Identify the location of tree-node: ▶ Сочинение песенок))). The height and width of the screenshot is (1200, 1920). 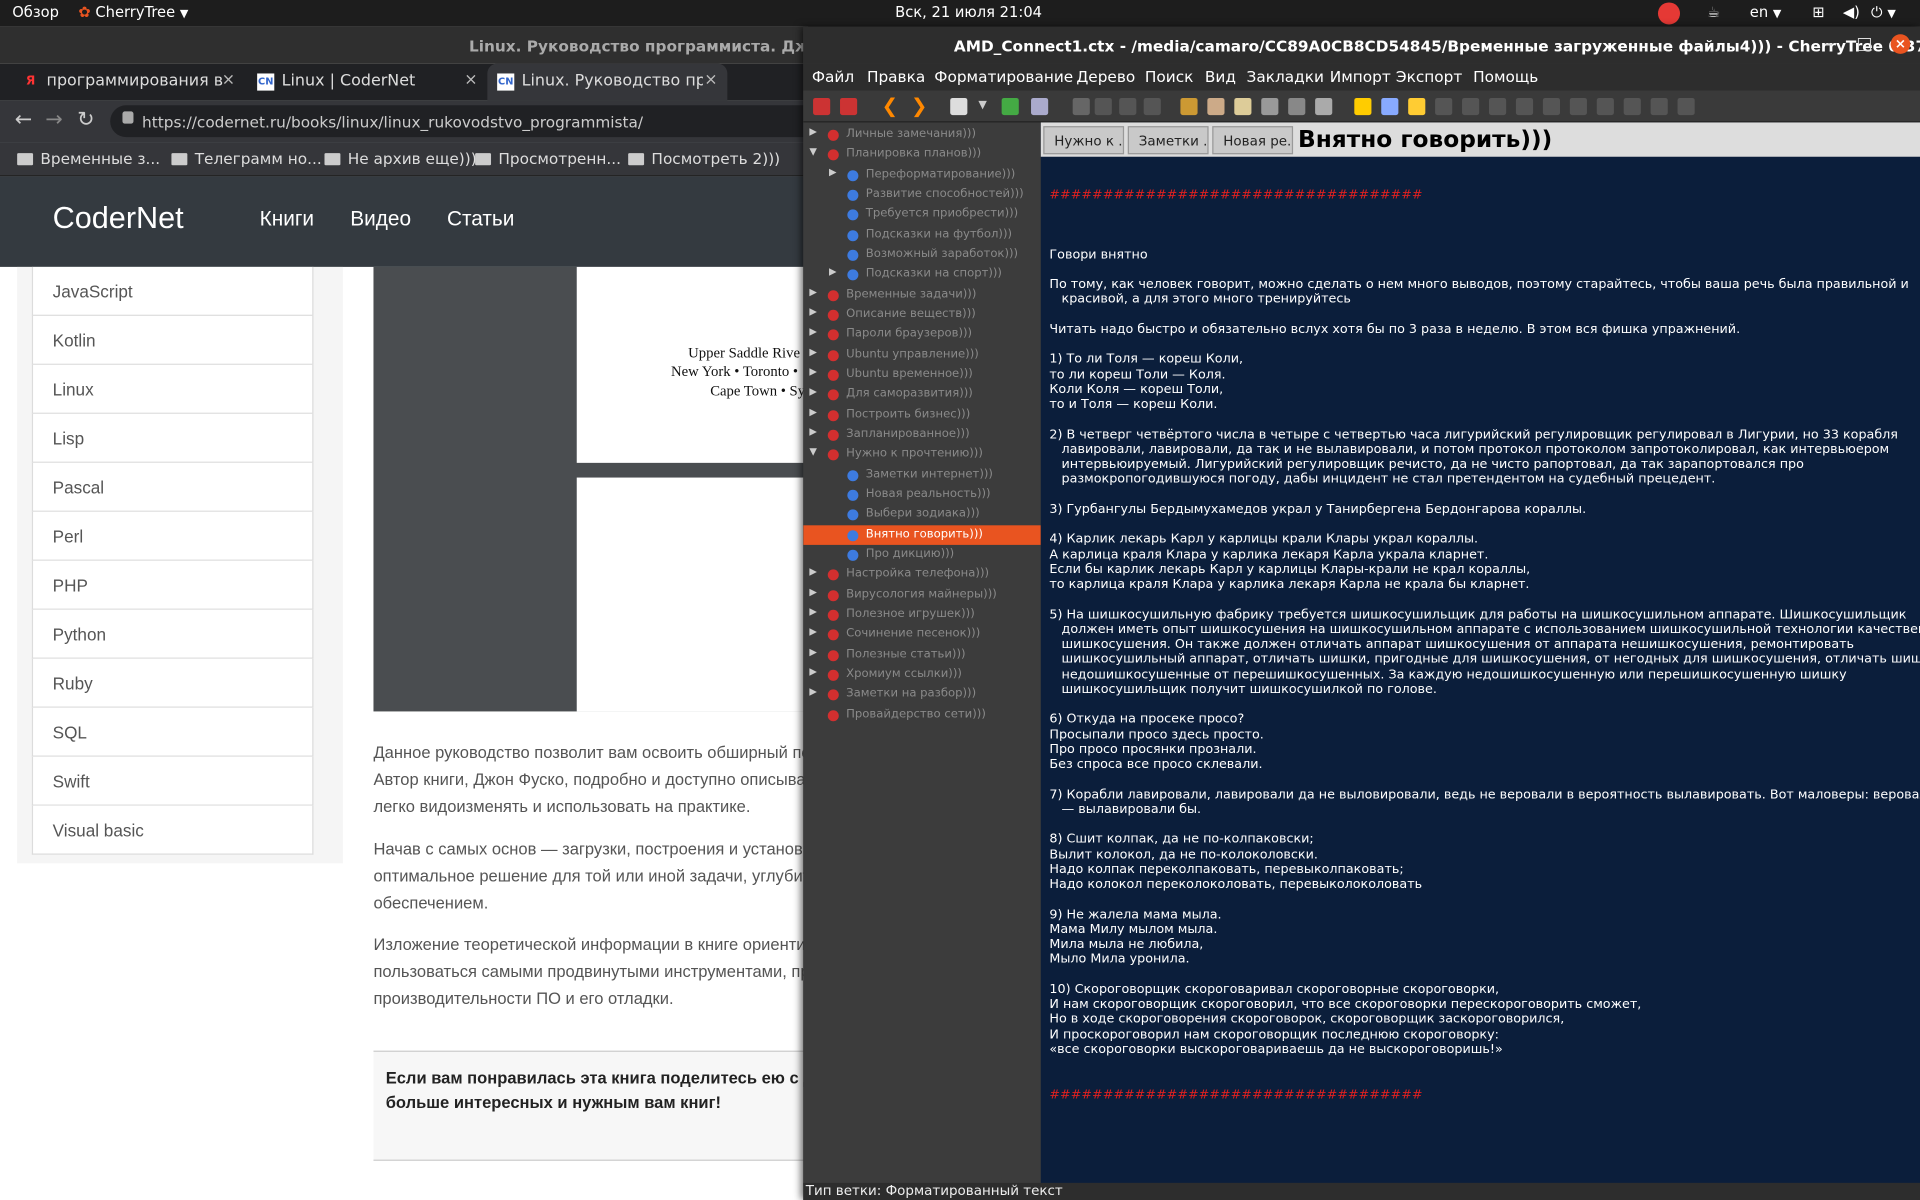
(922, 635).